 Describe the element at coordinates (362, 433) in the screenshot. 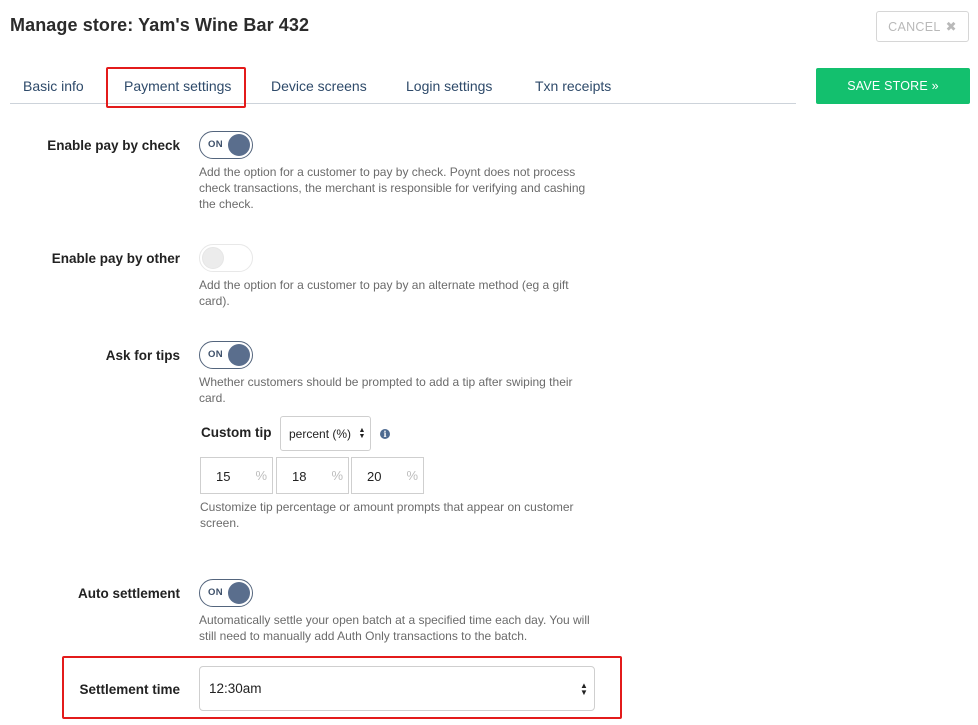

I see `select-arrows-icon: ▲ ▼` at that location.